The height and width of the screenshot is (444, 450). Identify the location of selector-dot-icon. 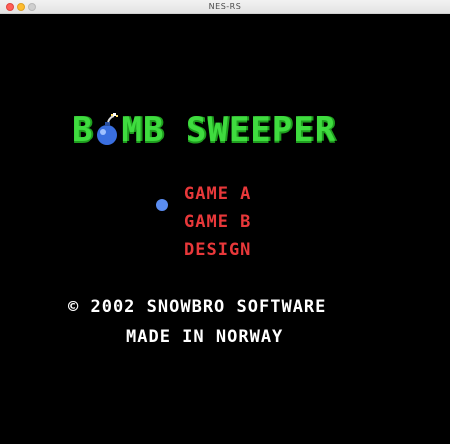
(162, 205).